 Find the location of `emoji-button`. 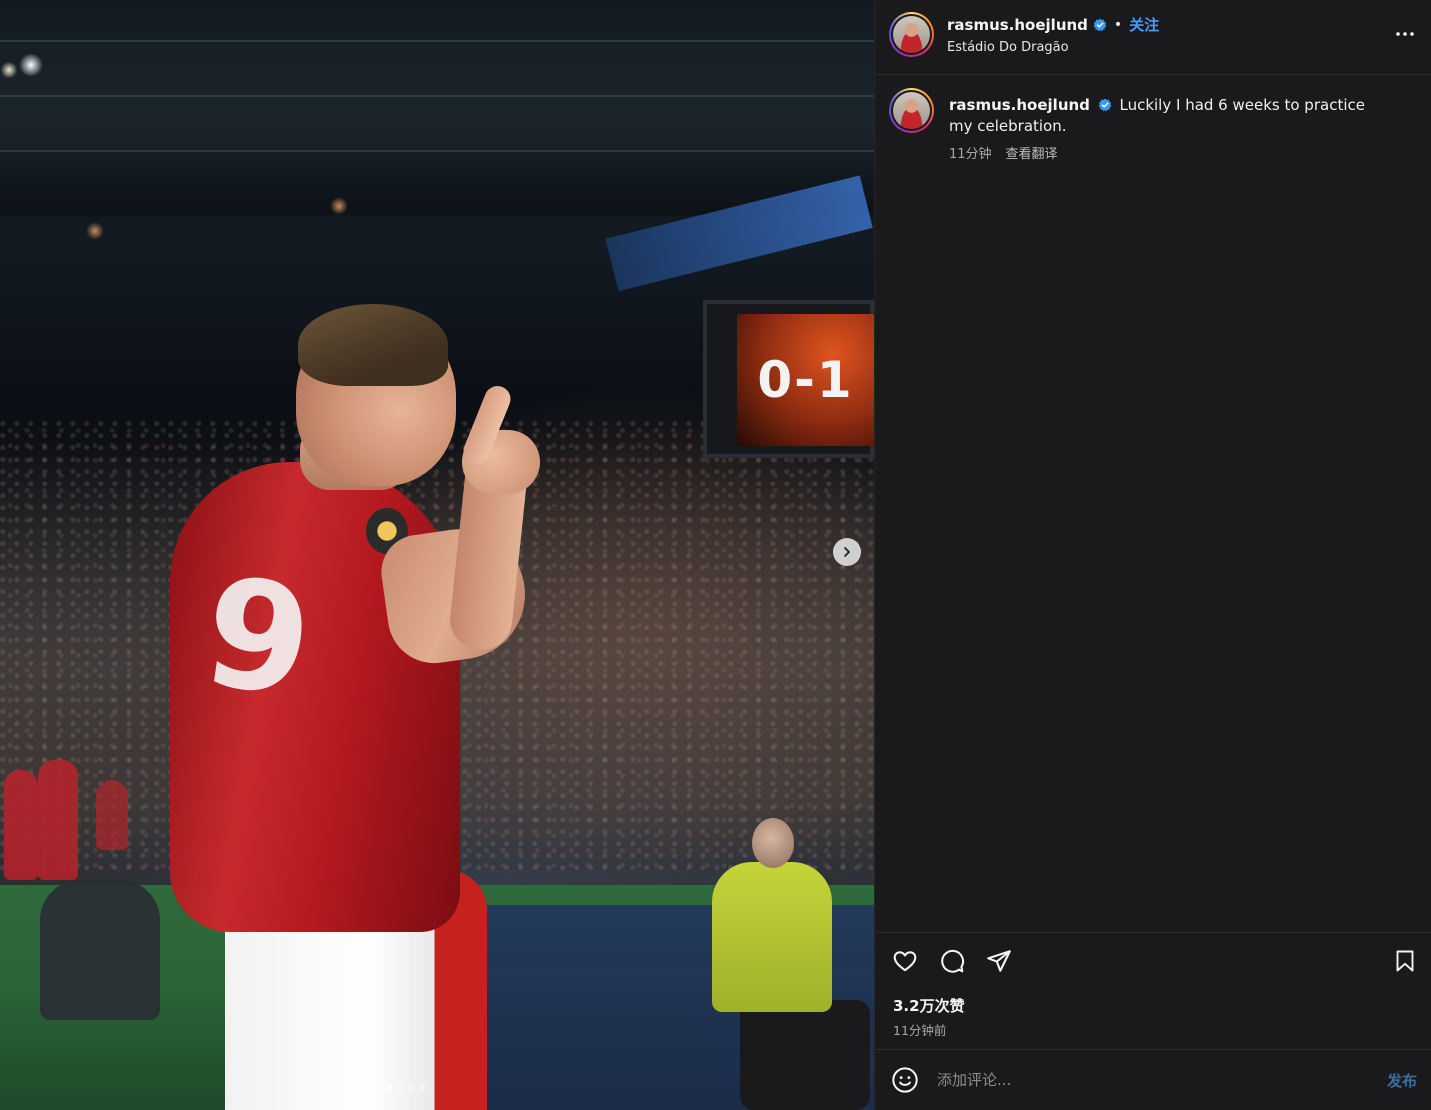

emoji-button is located at coordinates (905, 1080).